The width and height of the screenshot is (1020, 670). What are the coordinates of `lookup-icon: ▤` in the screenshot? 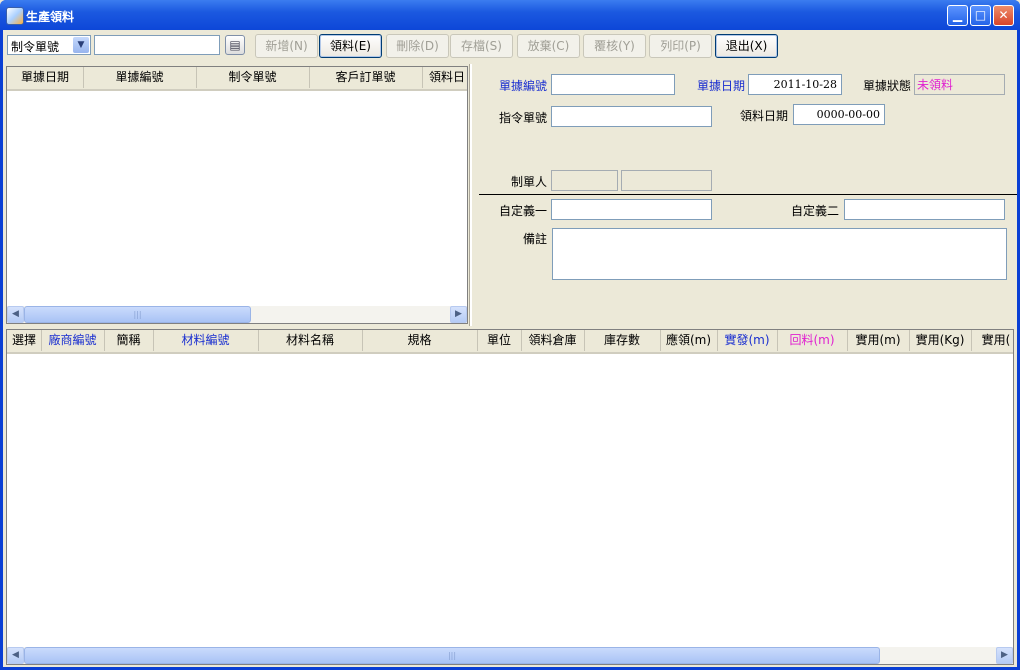 It's located at (235, 45).